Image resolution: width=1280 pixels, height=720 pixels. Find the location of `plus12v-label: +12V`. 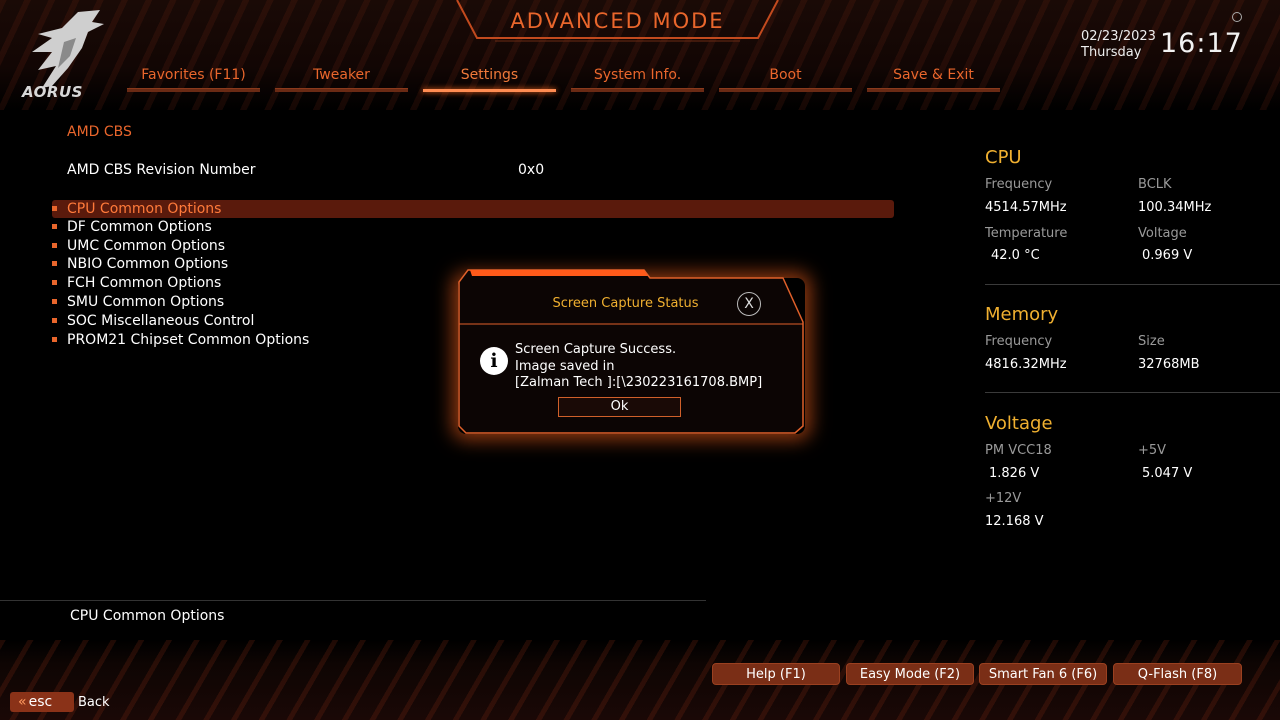

plus12v-label: +12V is located at coordinates (1003, 498).